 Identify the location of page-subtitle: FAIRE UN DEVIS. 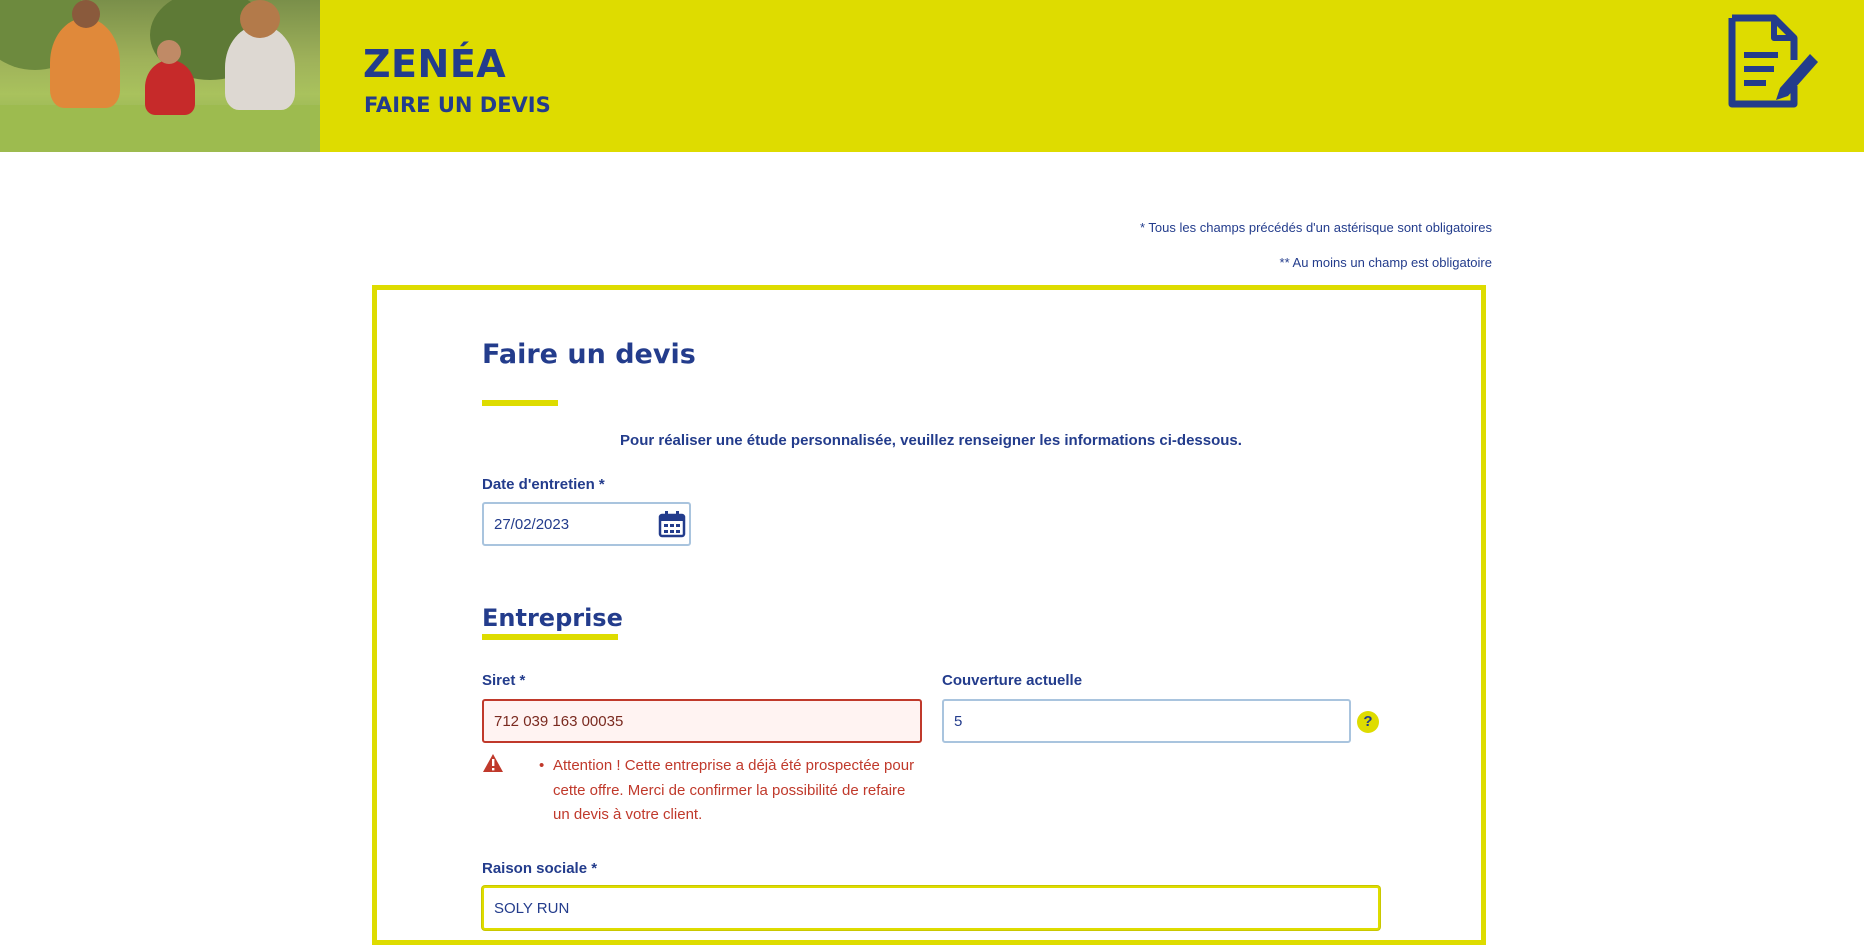
(457, 105).